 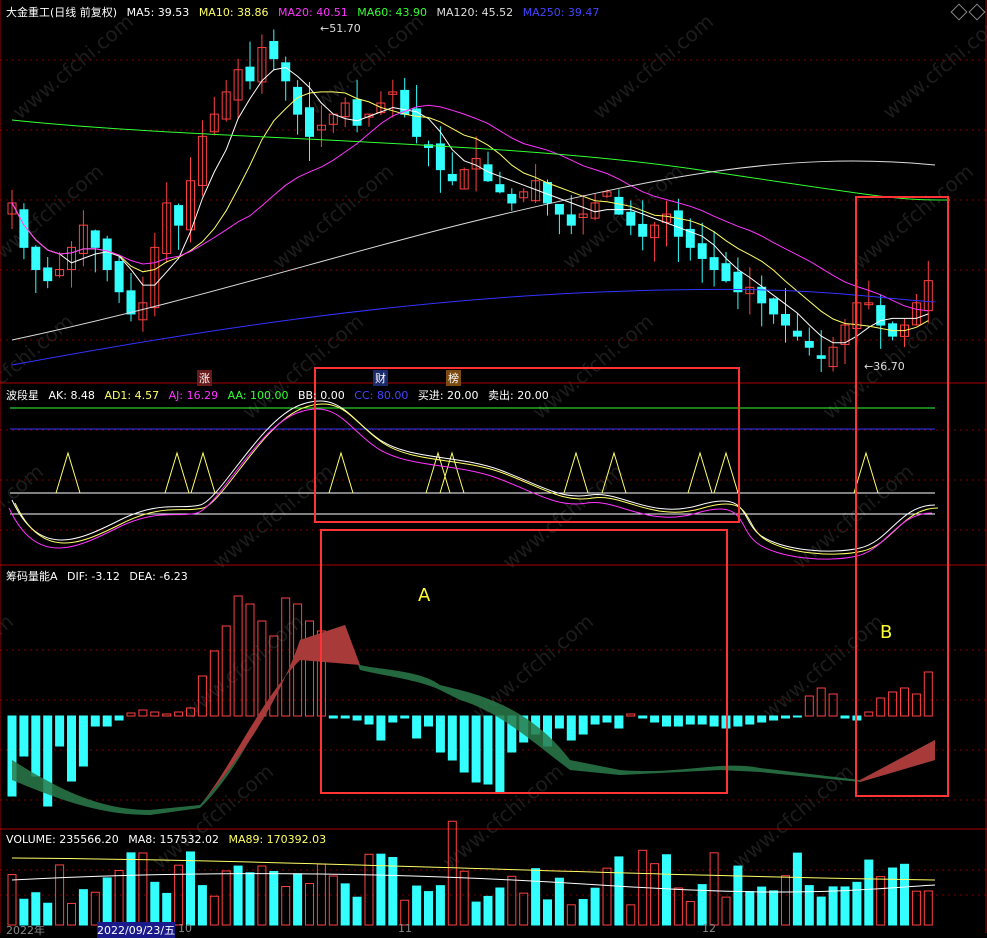 What do you see at coordinates (185, 928) in the screenshot?
I see `x-axis-month-10: 10` at bounding box center [185, 928].